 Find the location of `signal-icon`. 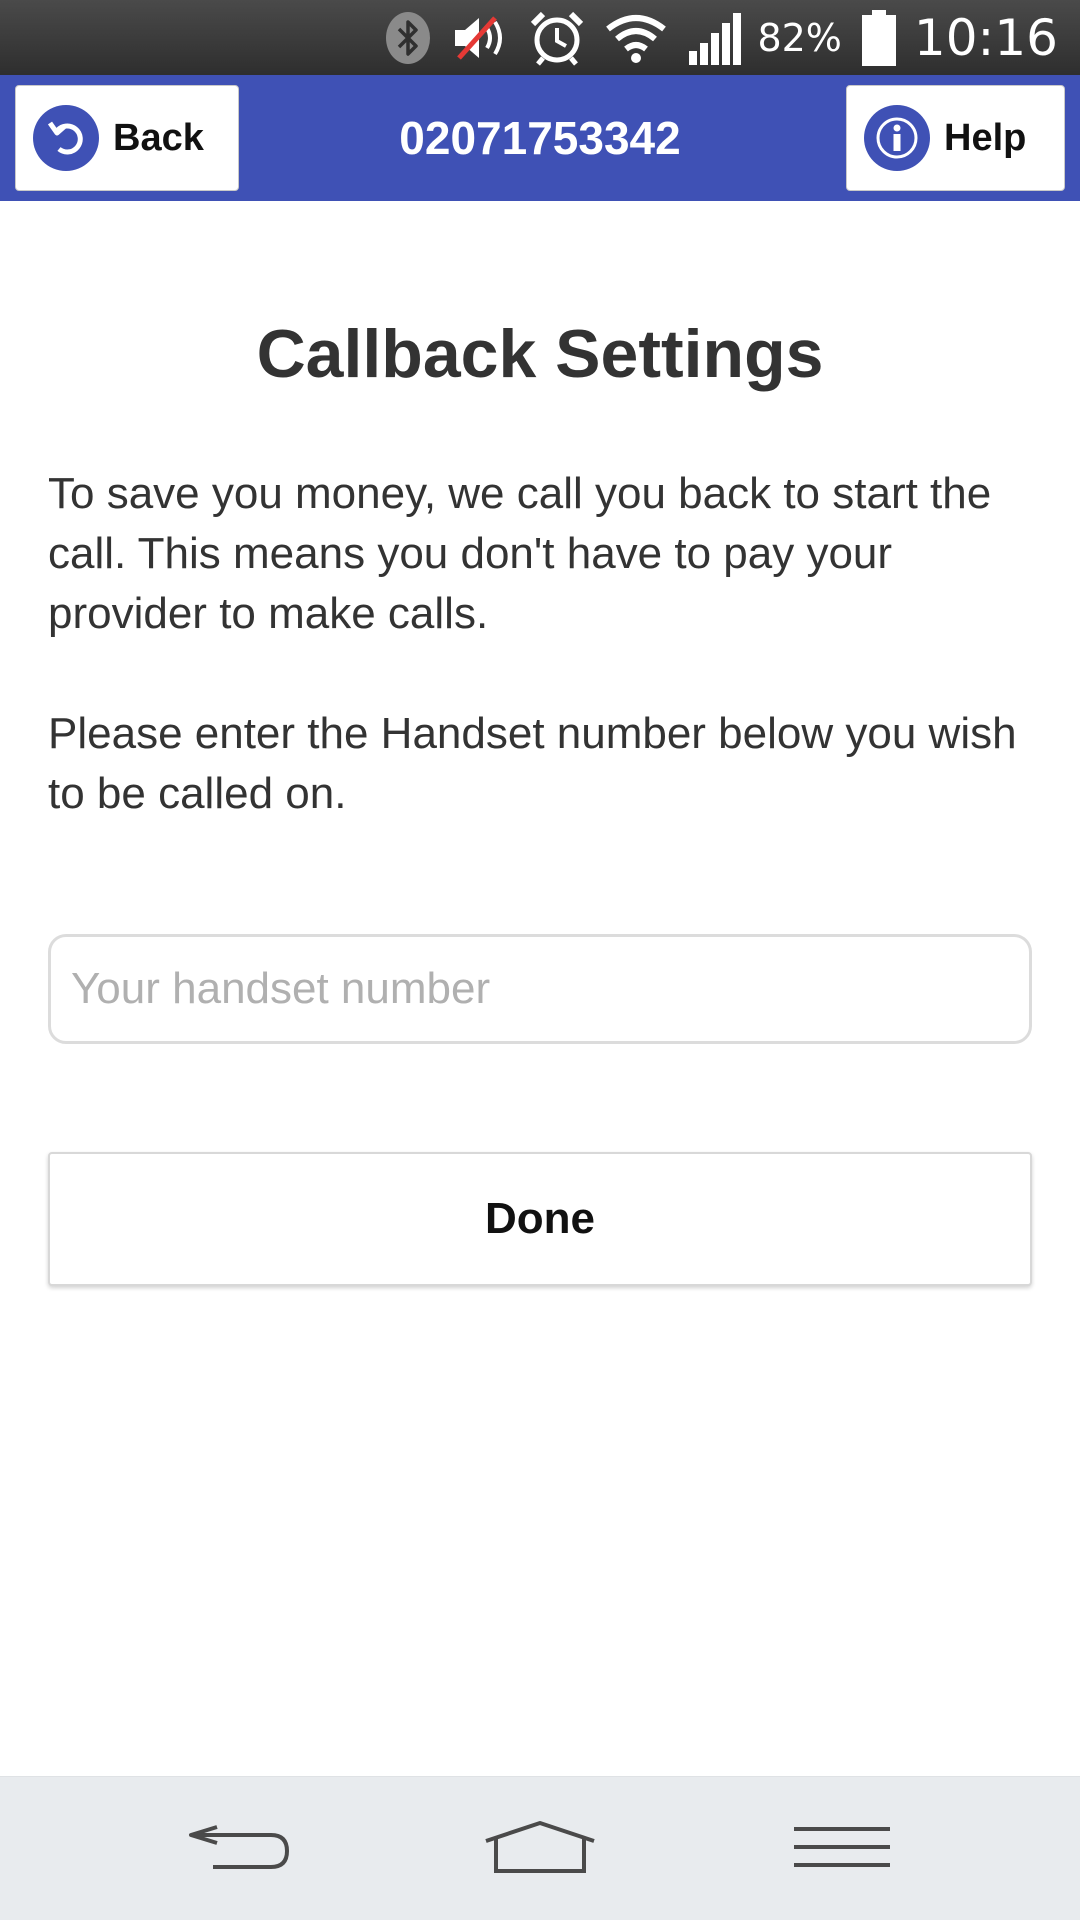

signal-icon is located at coordinates (716, 37).